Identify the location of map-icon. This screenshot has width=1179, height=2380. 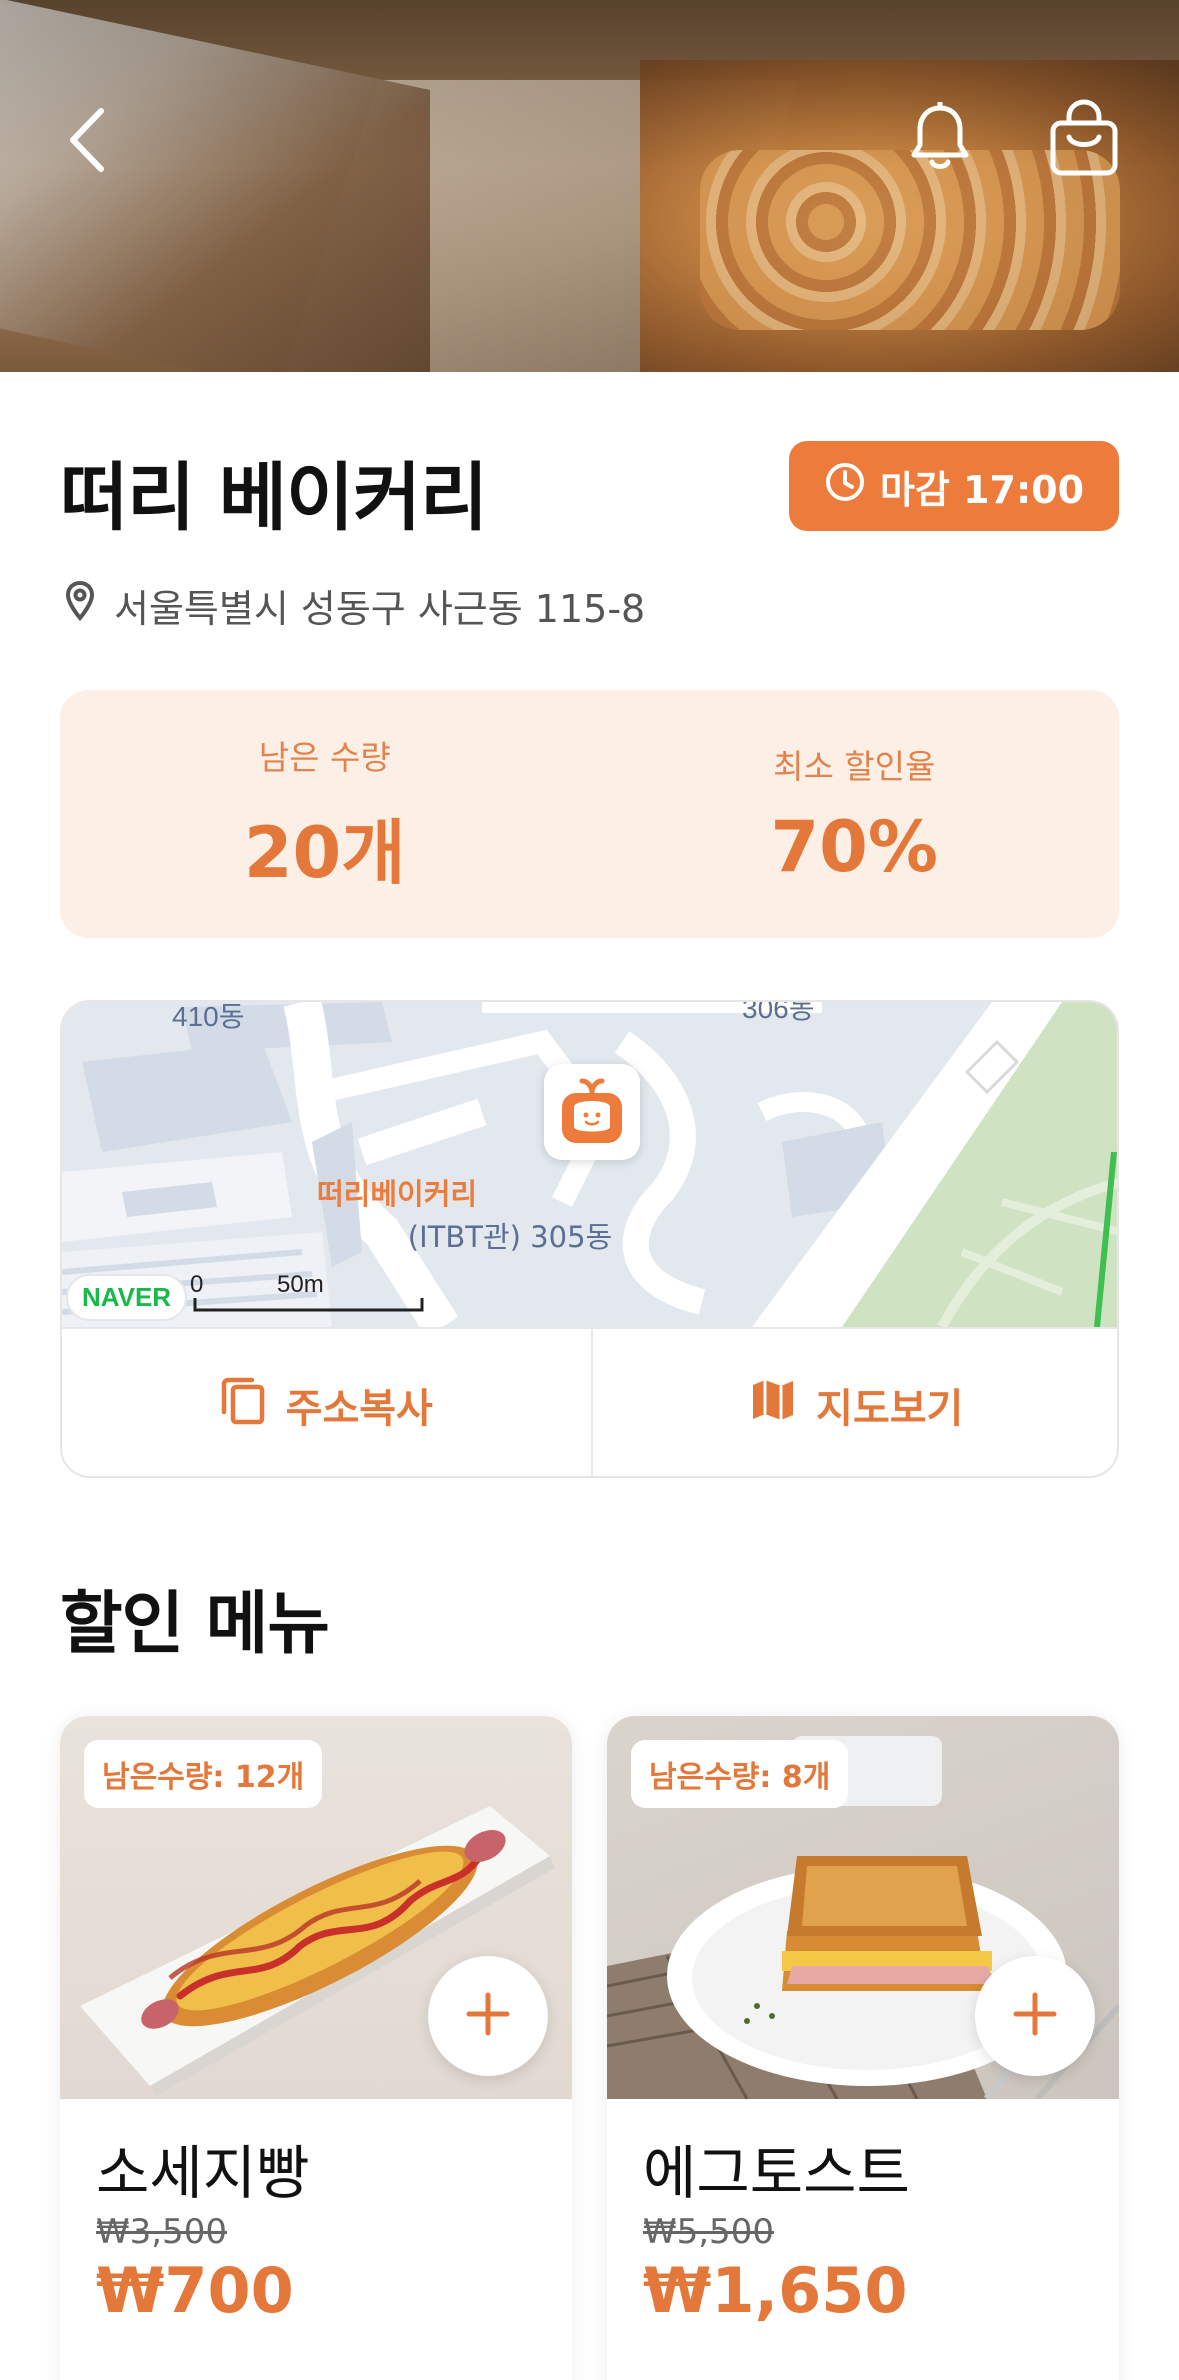
(773, 1405).